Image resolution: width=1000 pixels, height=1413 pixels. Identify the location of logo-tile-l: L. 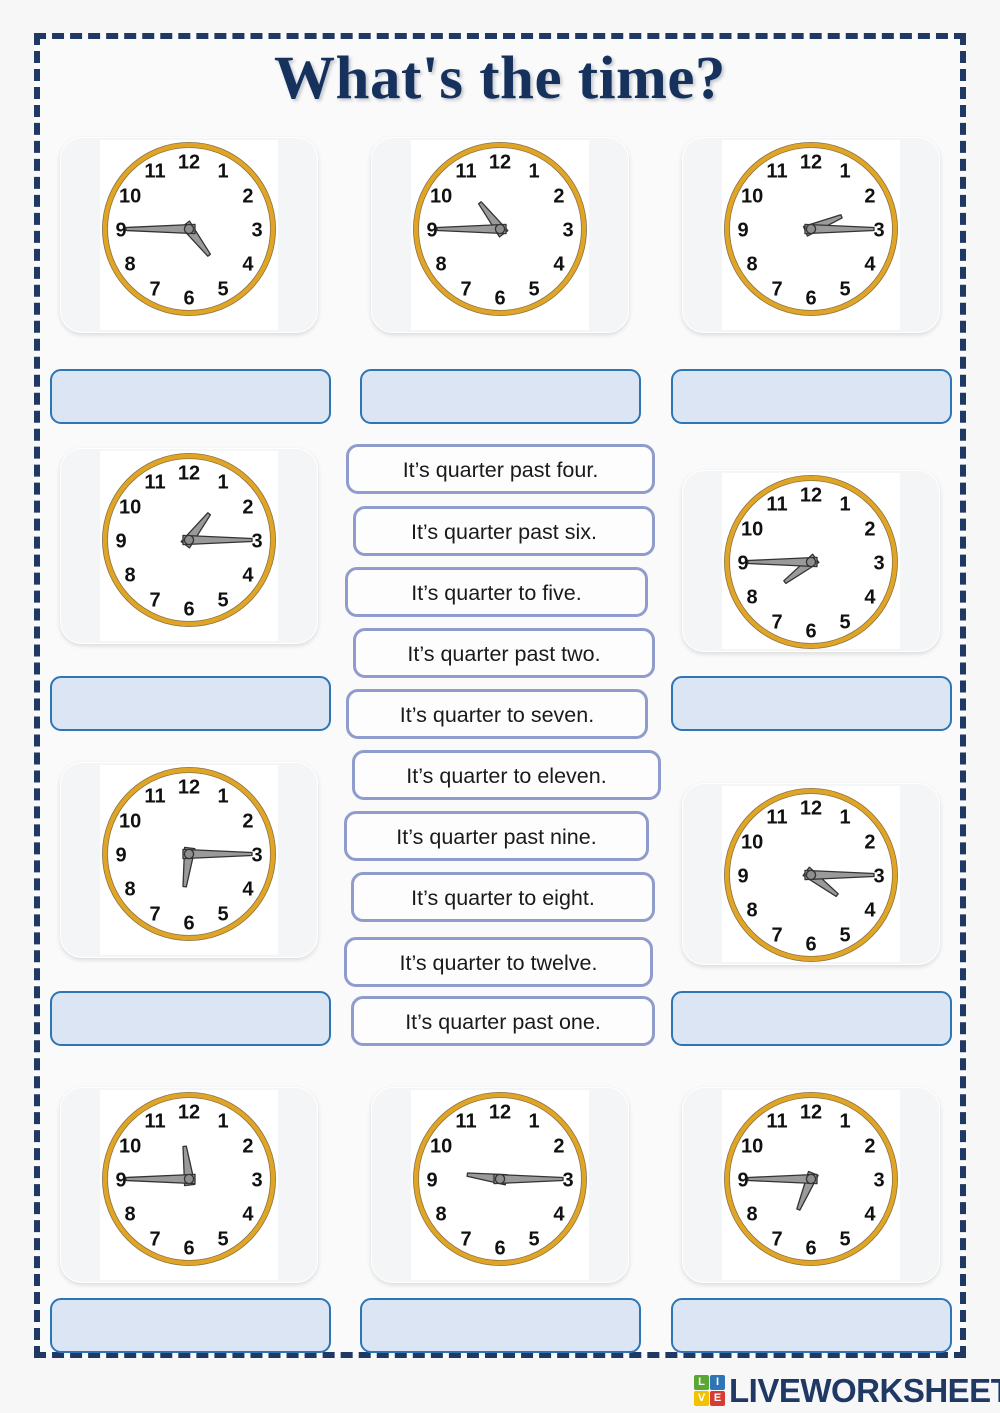
(701, 1382).